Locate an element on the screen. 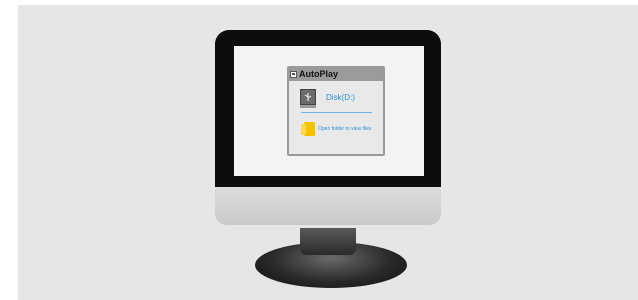 The height and width of the screenshot is (300, 638). disk-label: Disk(D:) is located at coordinates (340, 97).